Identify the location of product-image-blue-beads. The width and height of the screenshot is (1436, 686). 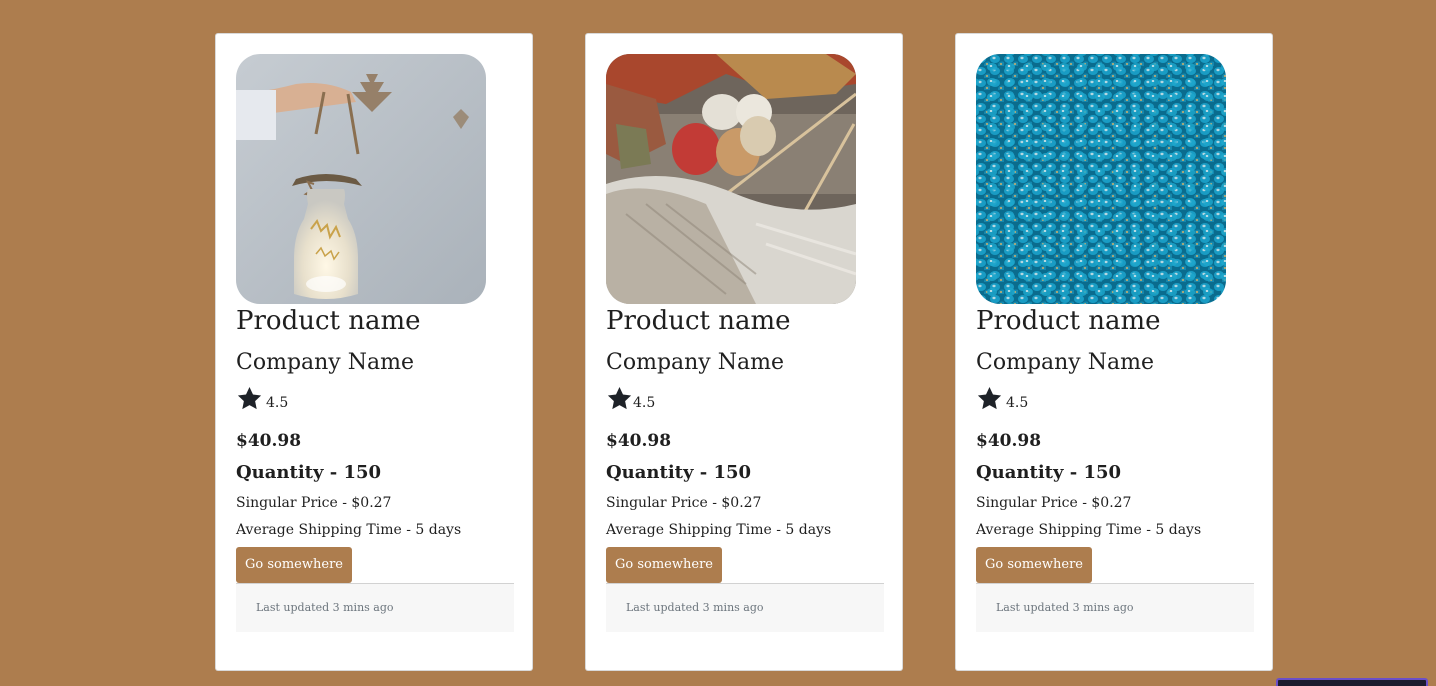
(1101, 179).